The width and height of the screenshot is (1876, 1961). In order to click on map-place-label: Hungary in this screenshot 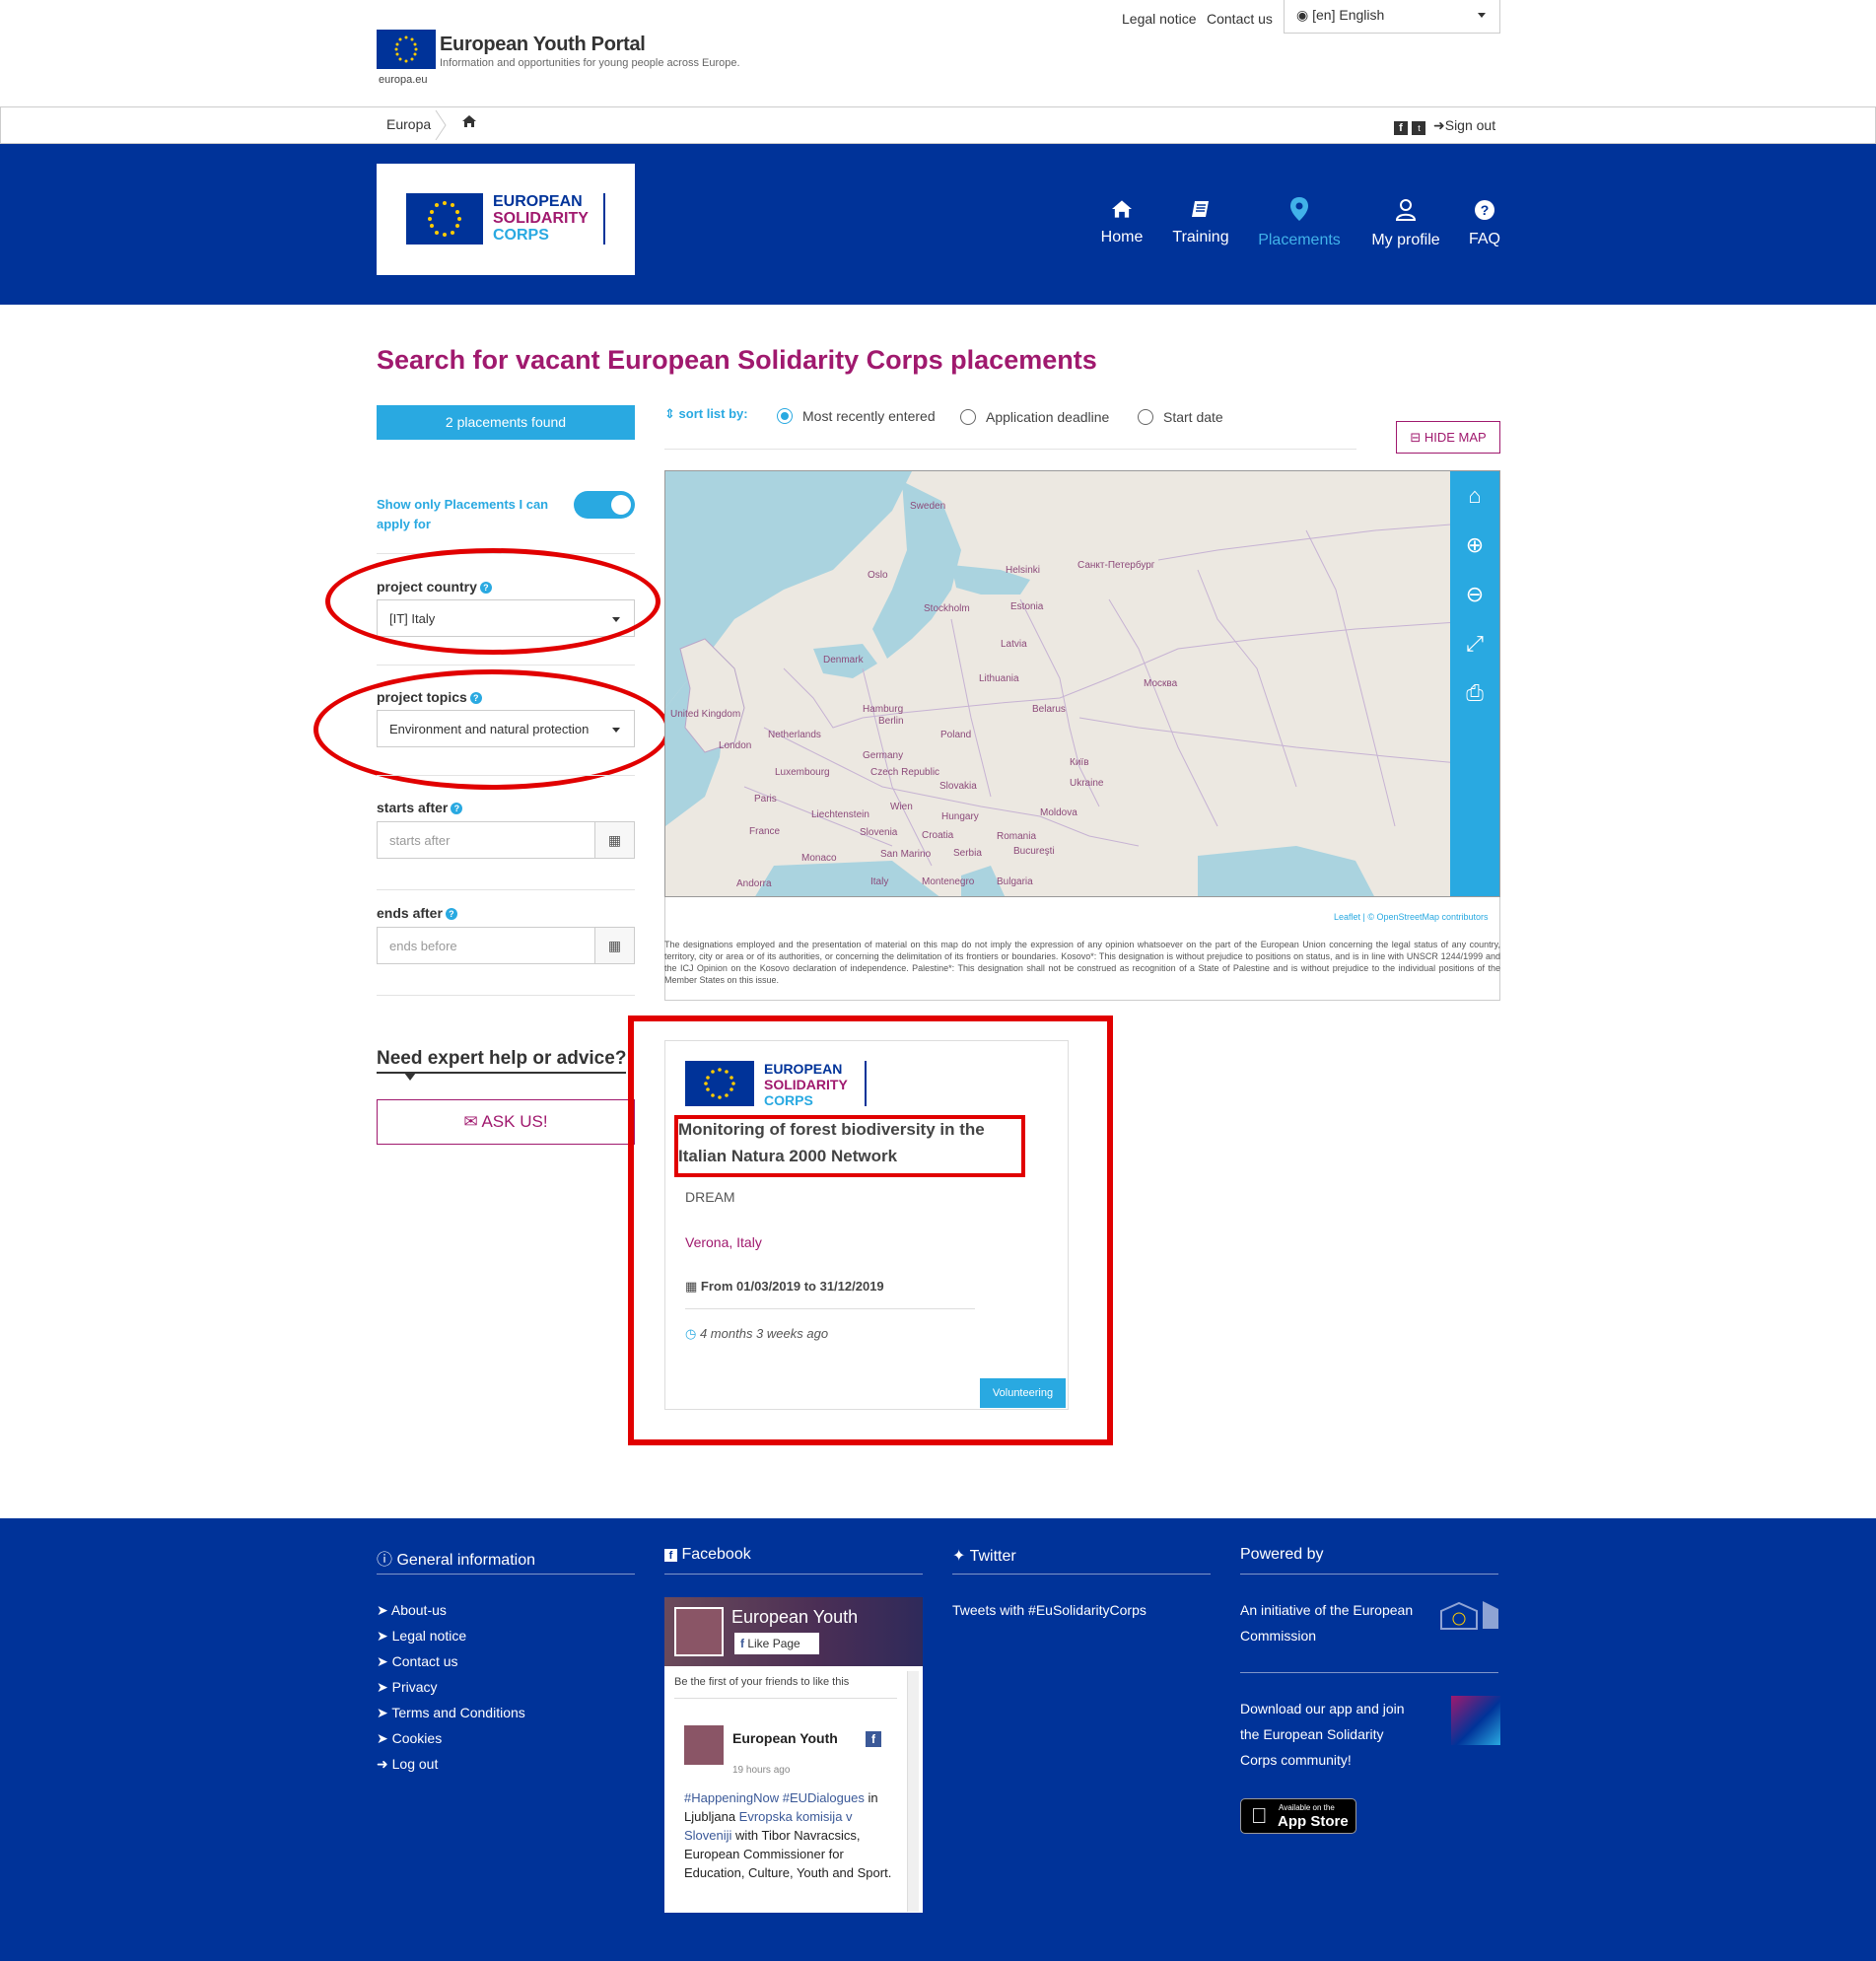, I will do `click(960, 816)`.